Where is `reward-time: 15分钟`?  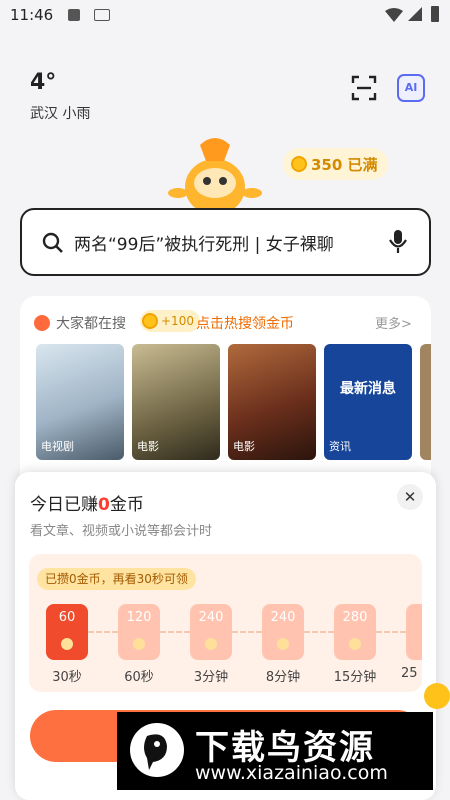 reward-time: 15分钟 is located at coordinates (355, 677).